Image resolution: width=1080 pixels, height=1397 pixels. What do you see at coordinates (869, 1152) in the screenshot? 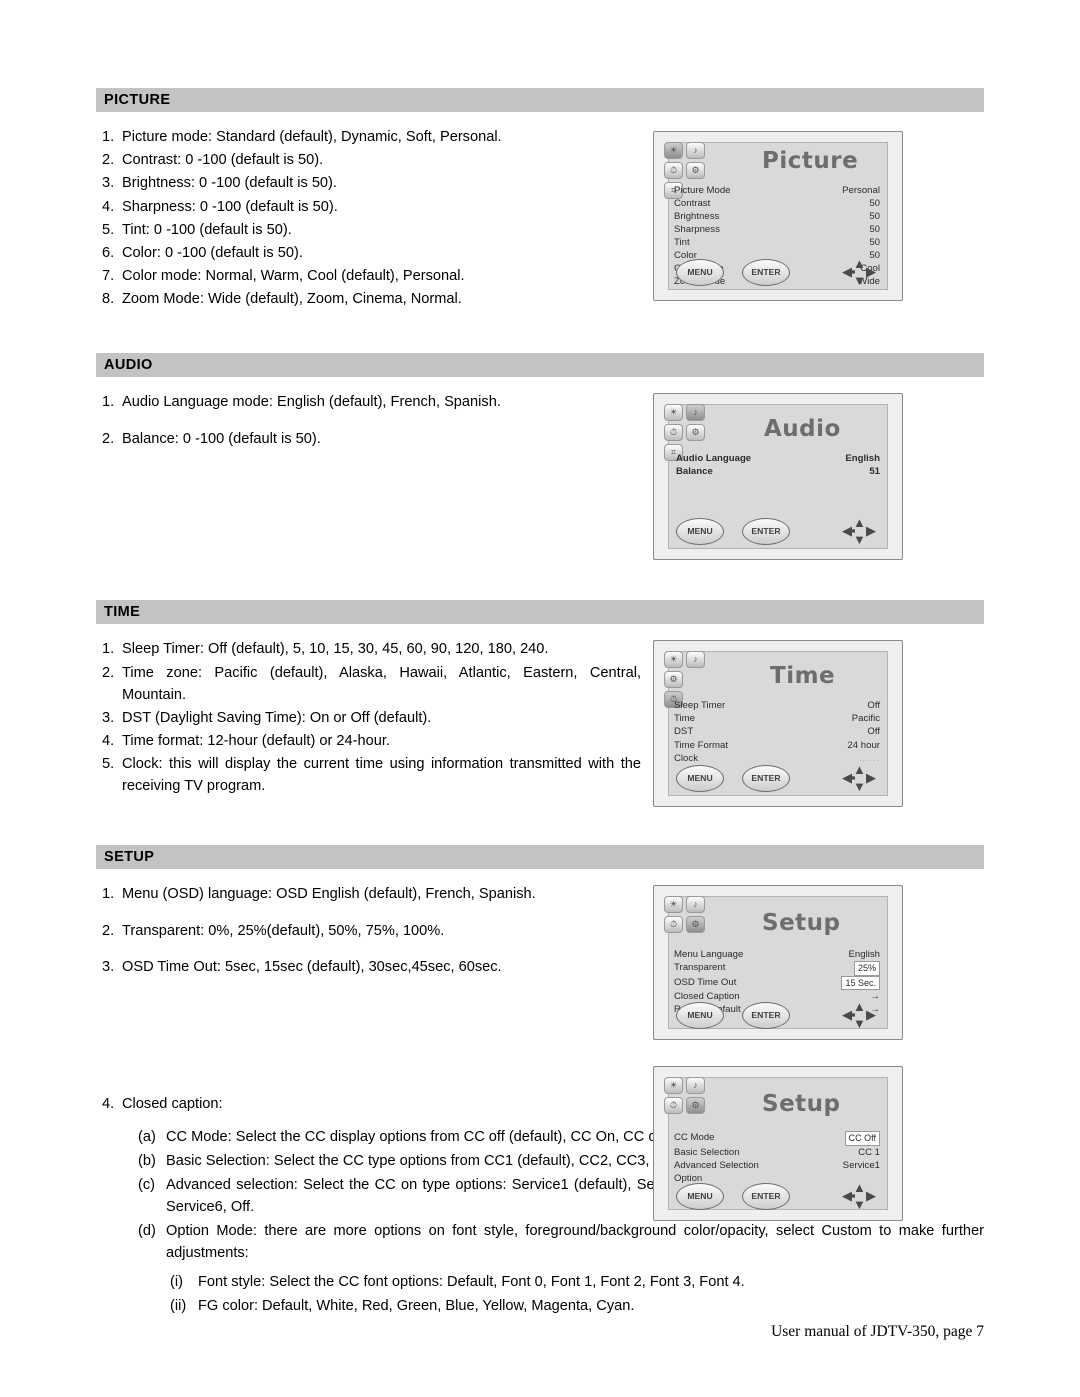
I see `osd-row-value: CC 1` at bounding box center [869, 1152].